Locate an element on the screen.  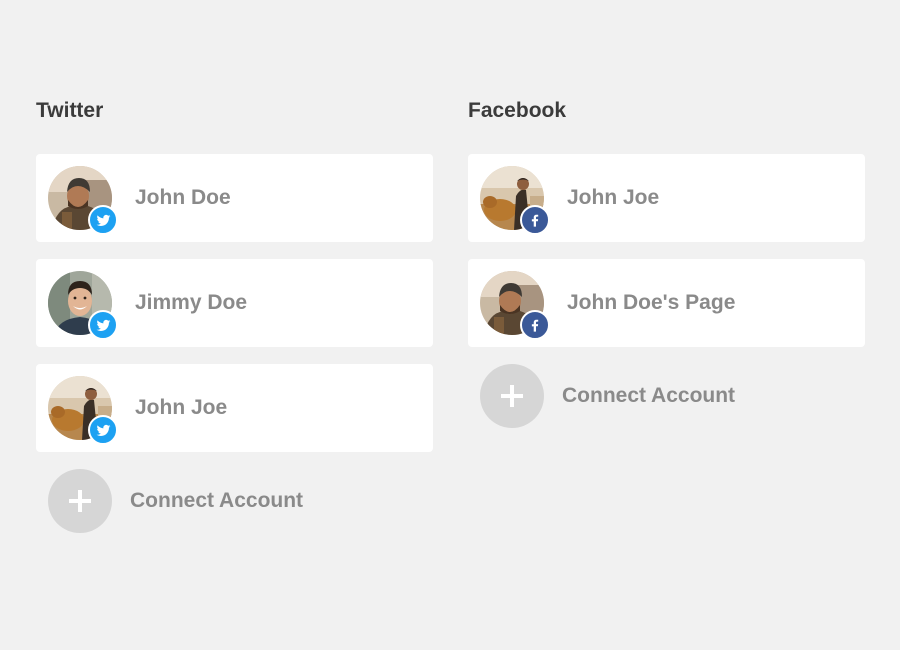
account-name: Jimmy Doe is located at coordinates (191, 302).